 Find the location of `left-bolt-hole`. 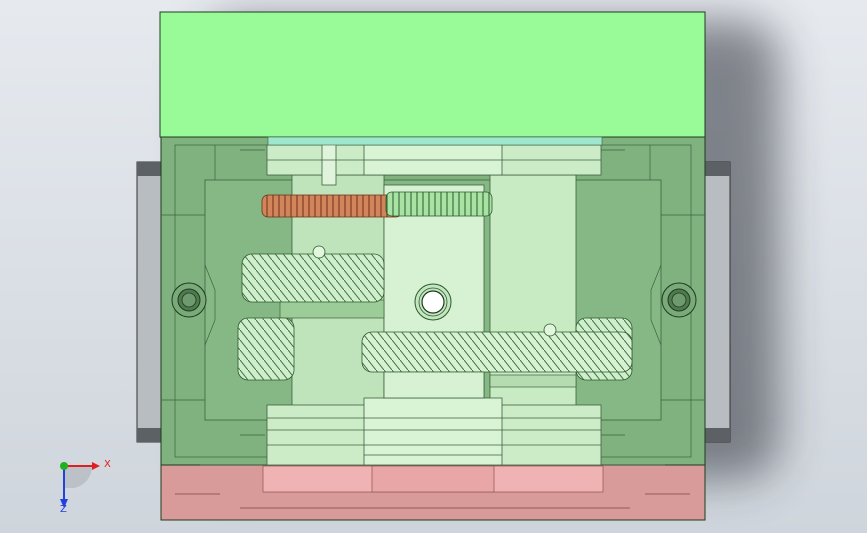

left-bolt-hole is located at coordinates (189, 300).